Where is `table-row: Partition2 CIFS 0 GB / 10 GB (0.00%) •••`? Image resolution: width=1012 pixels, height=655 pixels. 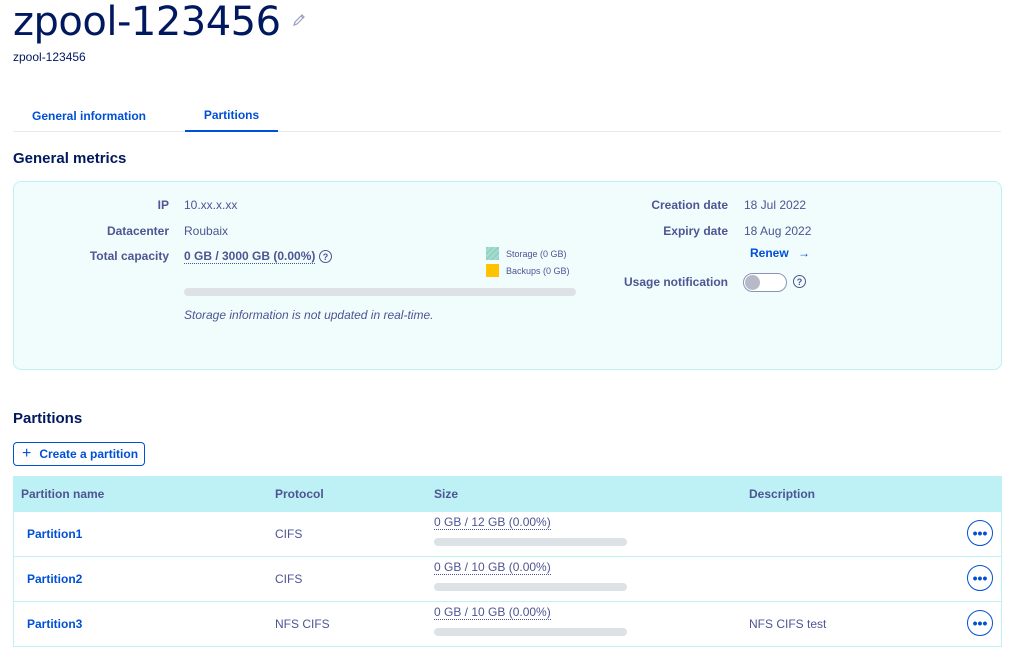
table-row: Partition2 CIFS 0 GB / 10 GB (0.00%) ••• is located at coordinates (507, 578).